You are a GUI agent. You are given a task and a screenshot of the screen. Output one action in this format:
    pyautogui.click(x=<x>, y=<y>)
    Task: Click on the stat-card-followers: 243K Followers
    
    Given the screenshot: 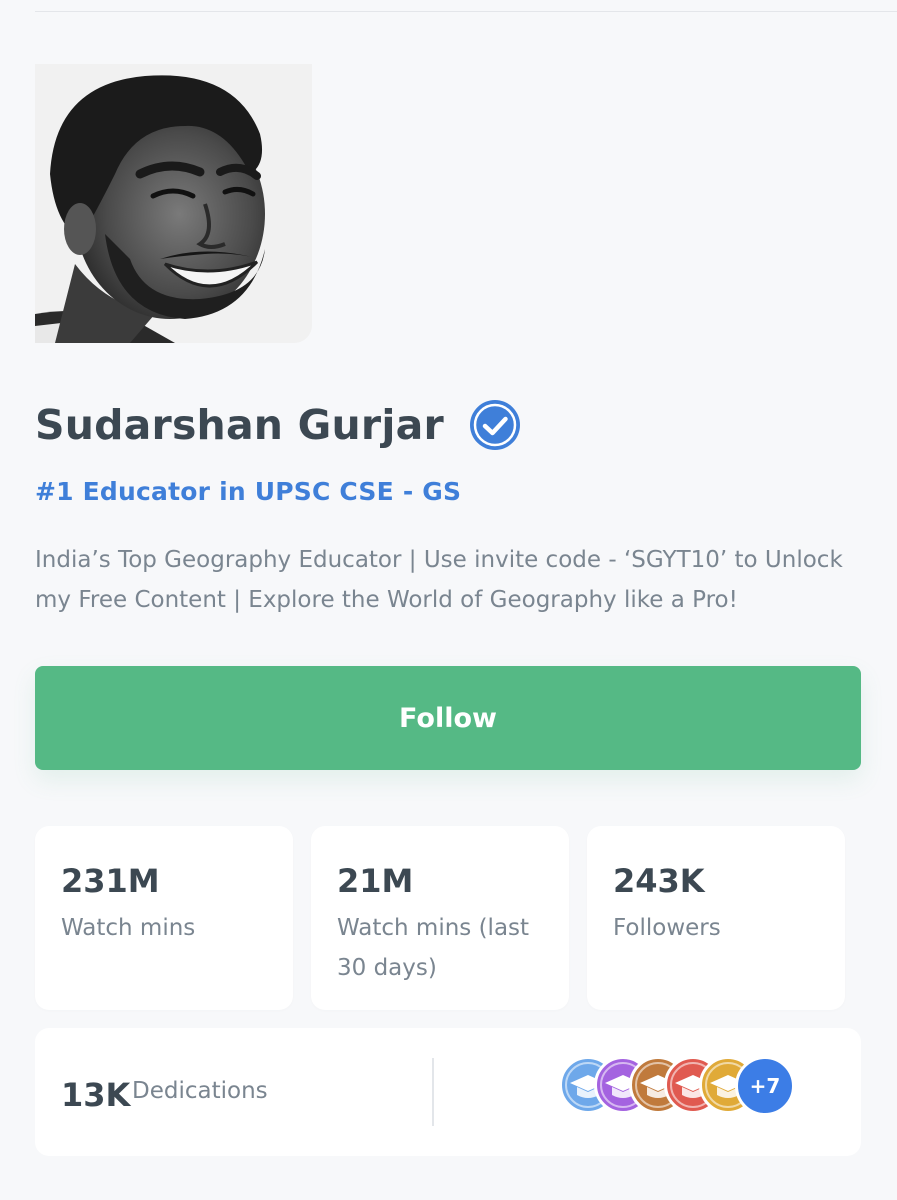 What is the action you would take?
    pyautogui.click(x=716, y=918)
    